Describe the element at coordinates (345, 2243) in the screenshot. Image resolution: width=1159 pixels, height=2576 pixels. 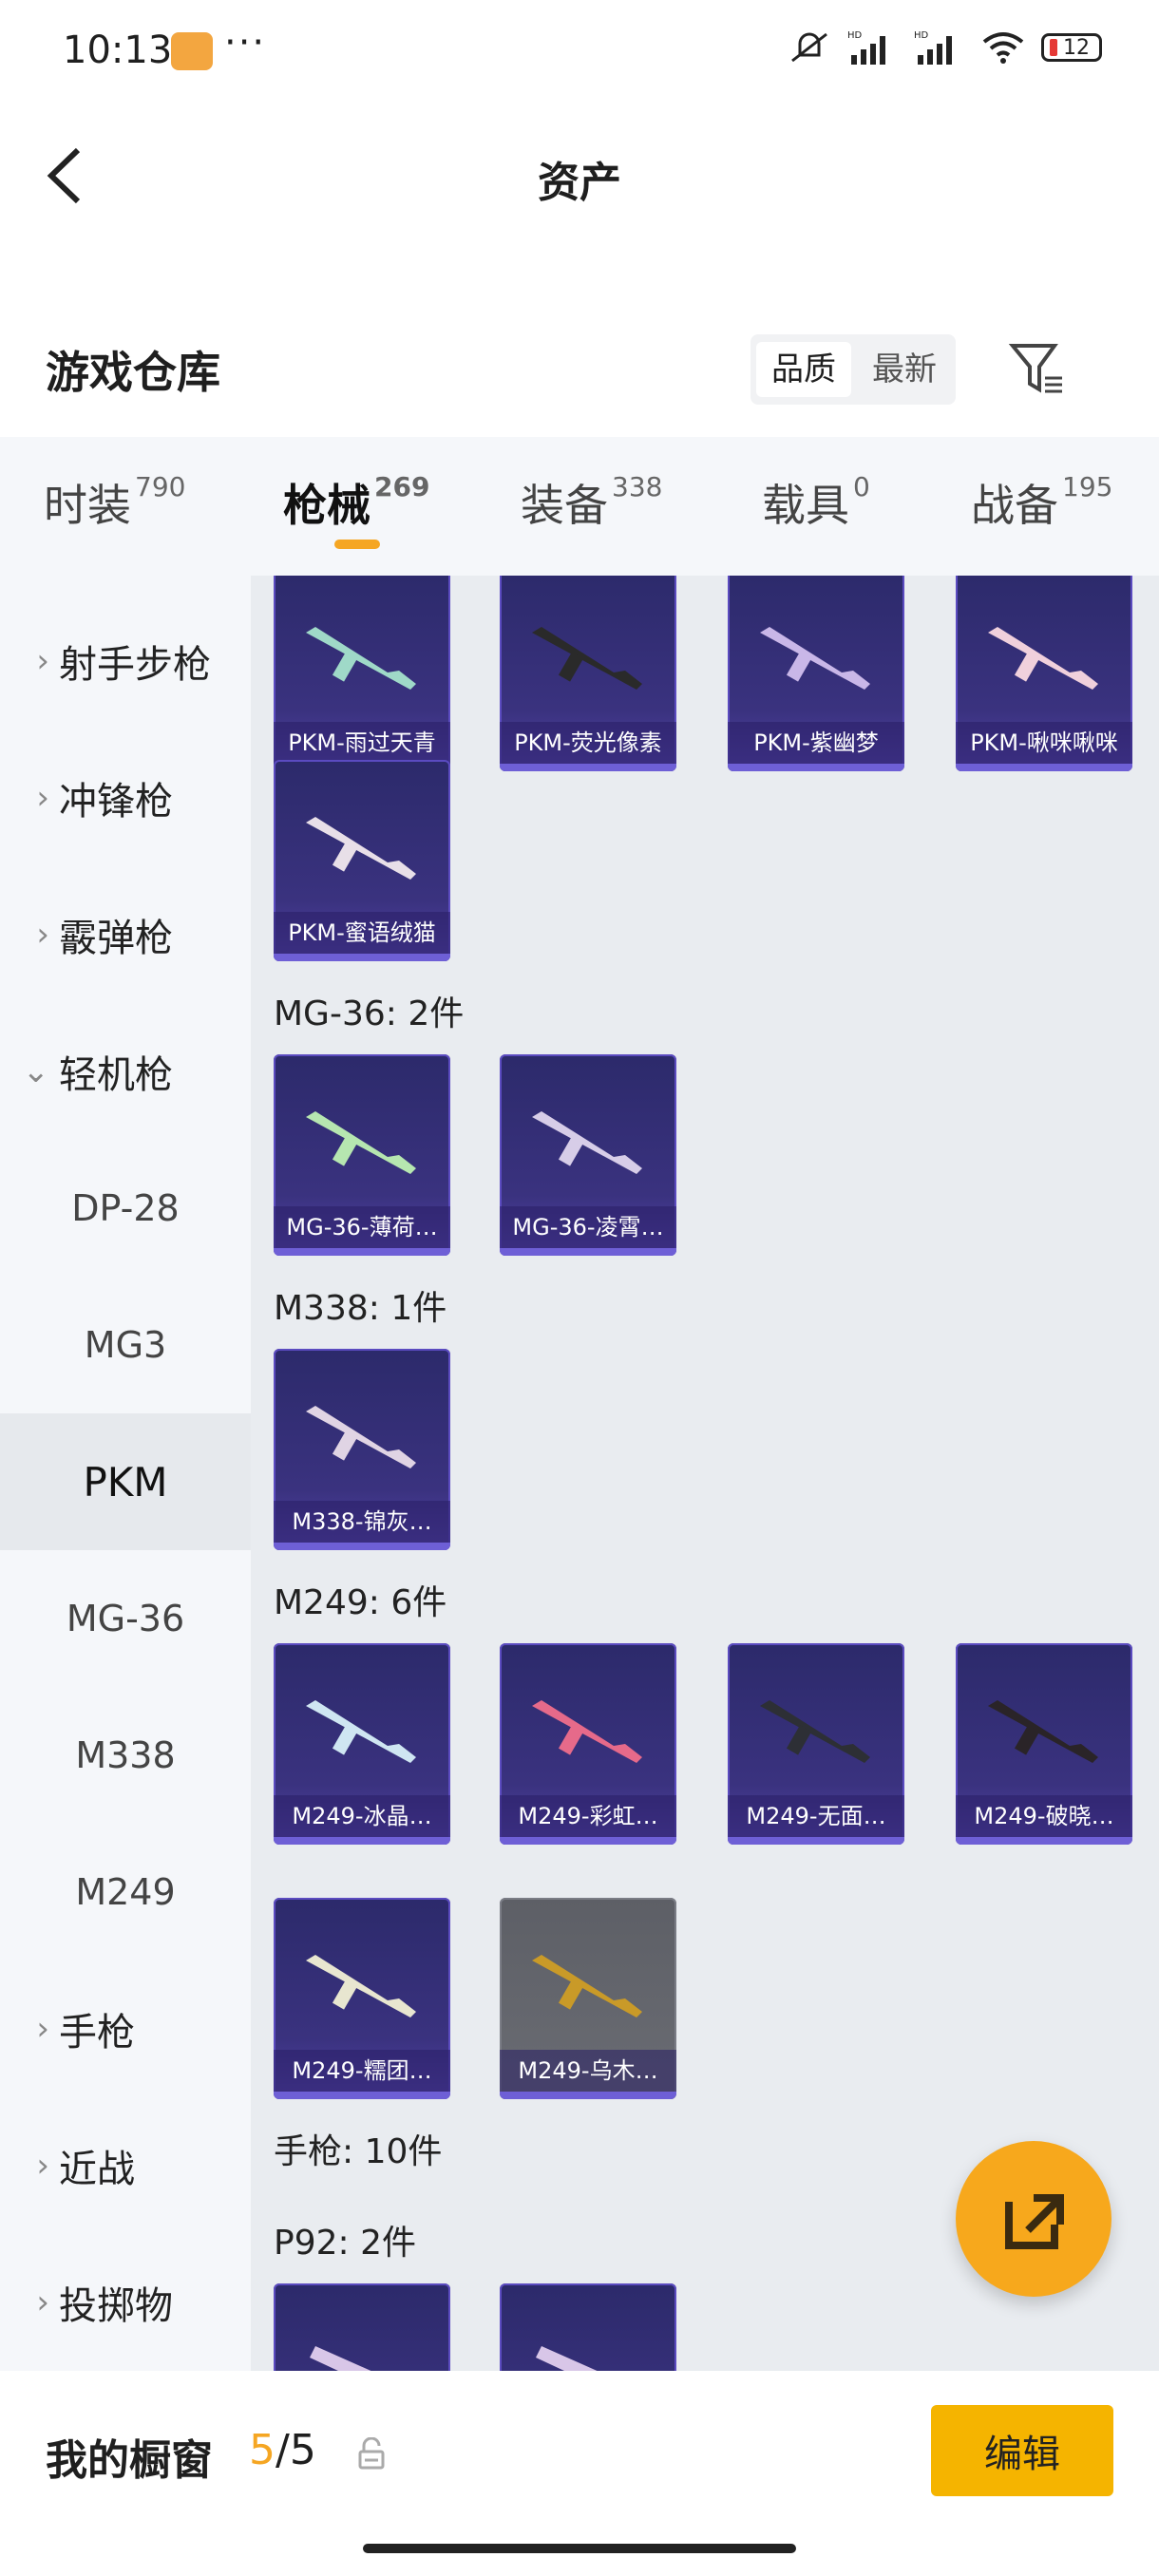
I see `group-title: P92: 2件` at that location.